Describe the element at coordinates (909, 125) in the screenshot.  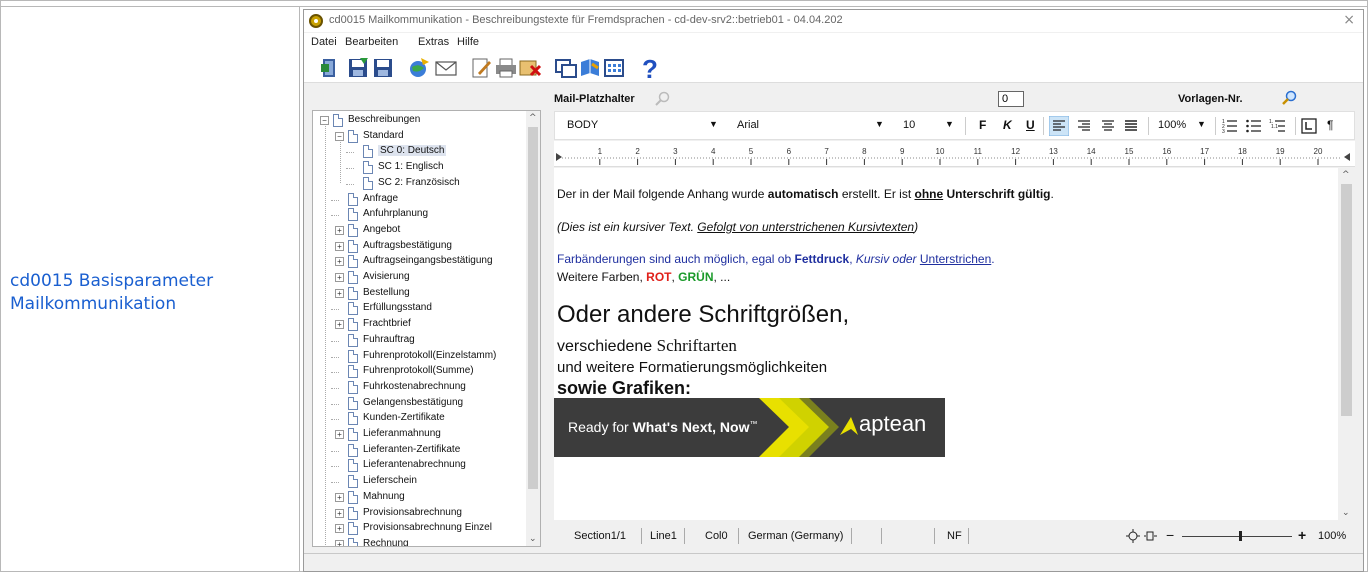
I see `font-size-dropdown: 10` at that location.